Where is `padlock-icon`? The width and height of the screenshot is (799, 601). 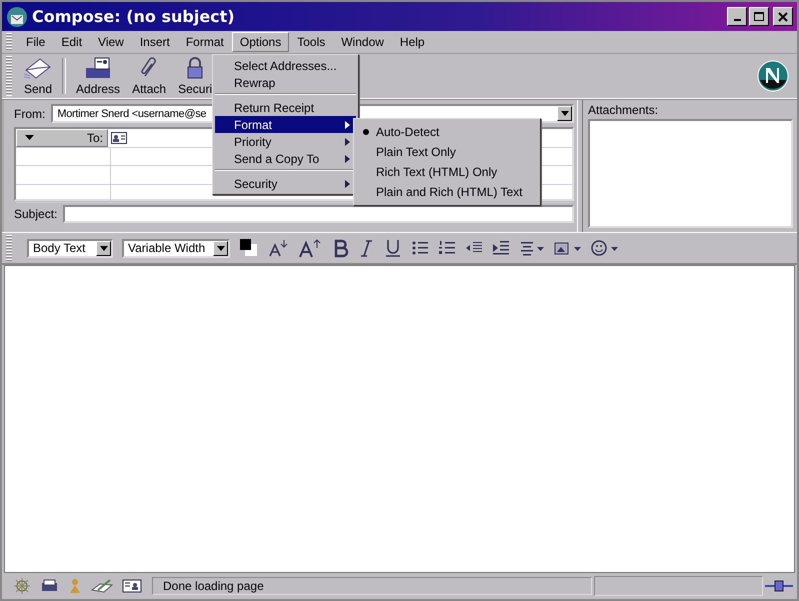
padlock-icon is located at coordinates (195, 68).